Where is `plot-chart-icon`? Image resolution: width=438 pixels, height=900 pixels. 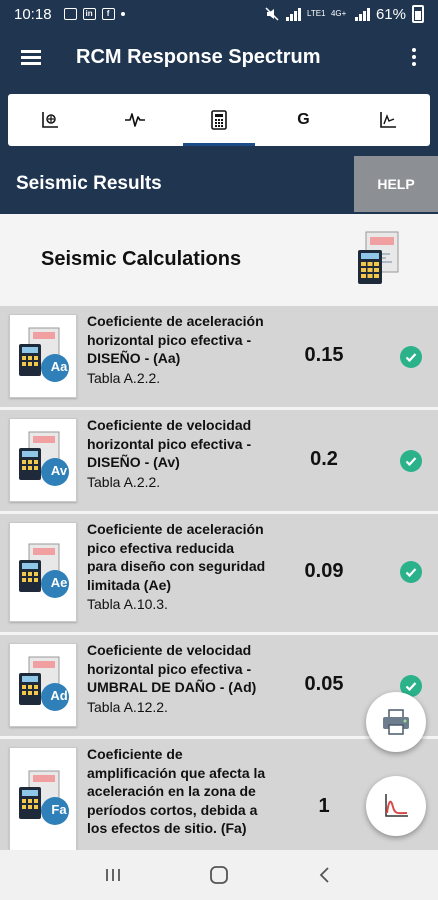
plot-chart-icon is located at coordinates (388, 120).